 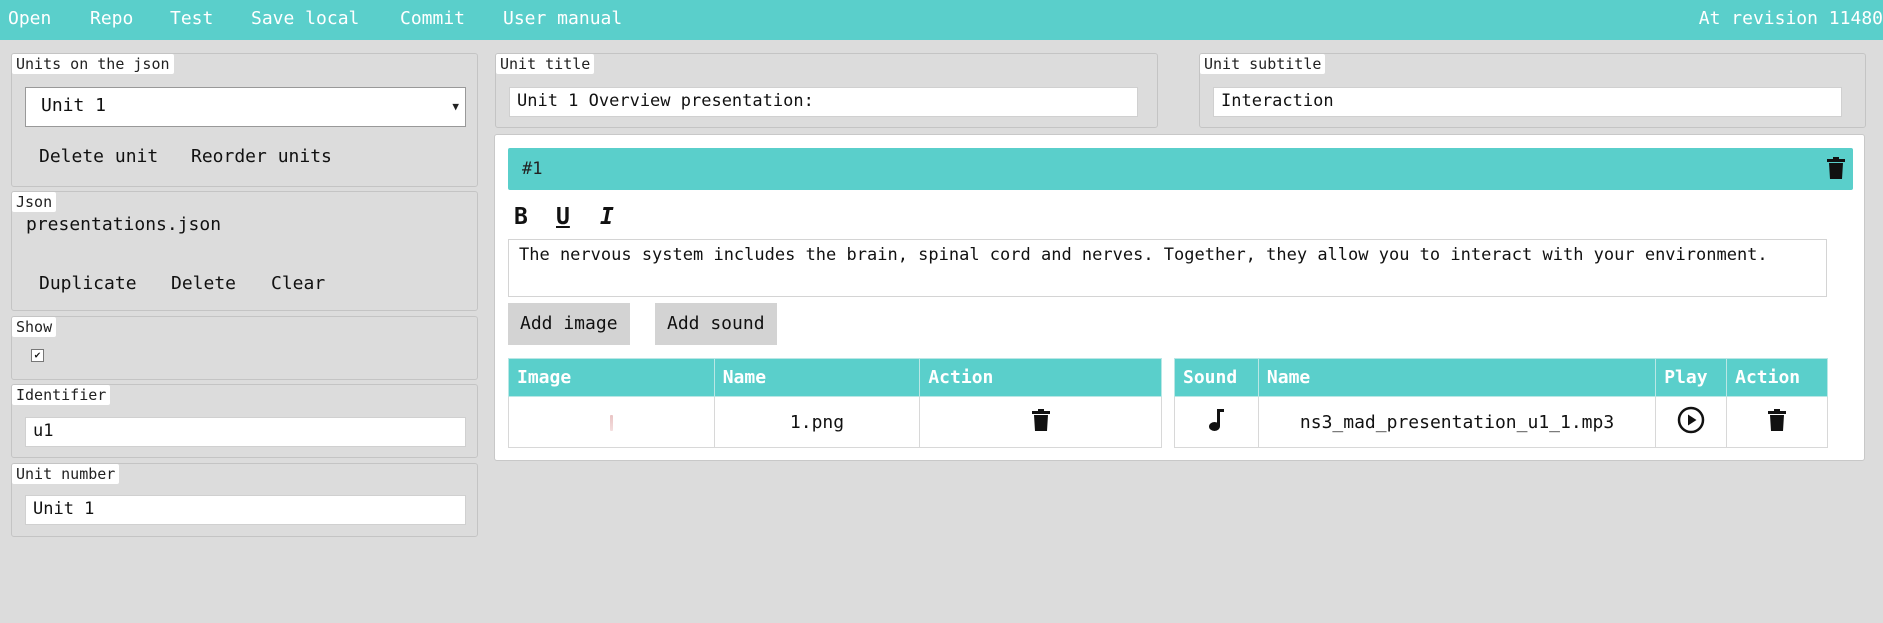 I want to click on duplicate-button: Duplicate, so click(x=88, y=283).